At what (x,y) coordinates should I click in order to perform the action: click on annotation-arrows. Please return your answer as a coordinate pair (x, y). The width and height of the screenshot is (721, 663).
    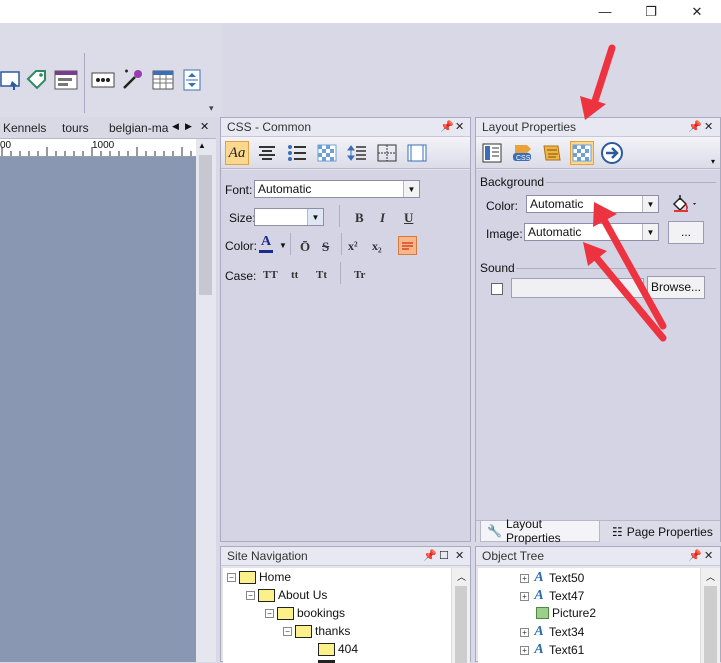
    Looking at the image, I should click on (623, 193).